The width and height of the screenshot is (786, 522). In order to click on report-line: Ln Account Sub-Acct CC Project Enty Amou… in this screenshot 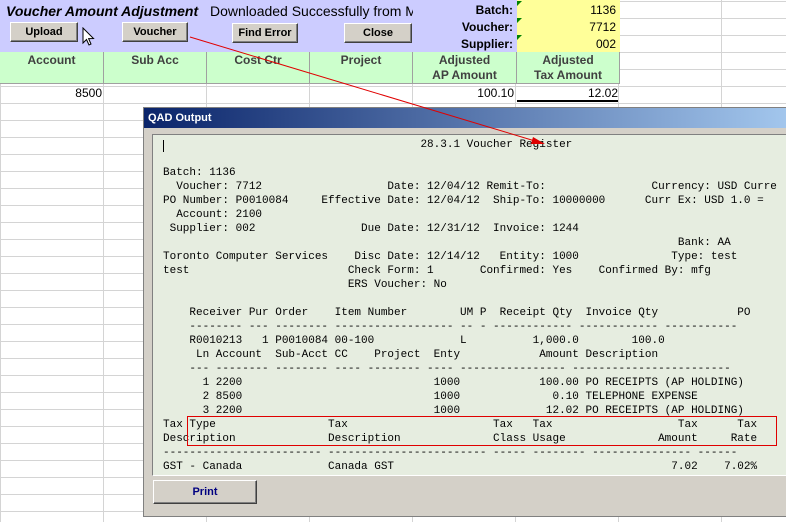, I will do `click(411, 355)`.